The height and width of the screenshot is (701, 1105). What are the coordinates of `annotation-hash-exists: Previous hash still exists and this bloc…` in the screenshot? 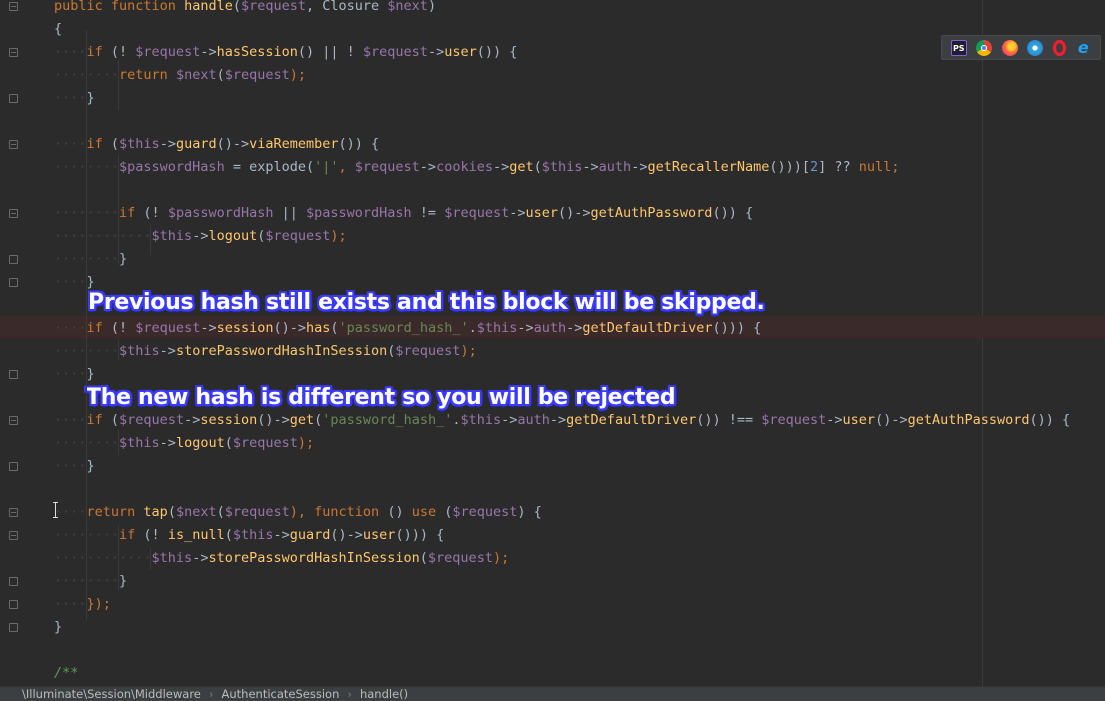 It's located at (426, 302).